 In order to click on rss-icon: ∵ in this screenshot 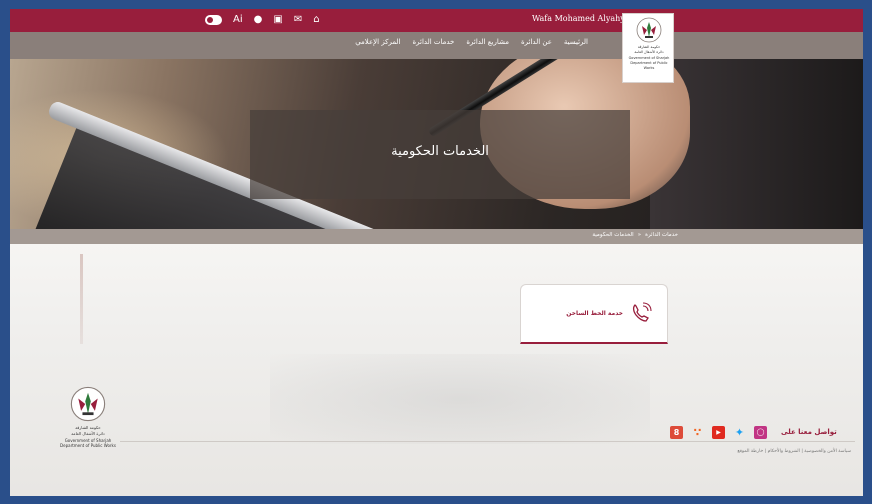, I will do `click(697, 432)`.